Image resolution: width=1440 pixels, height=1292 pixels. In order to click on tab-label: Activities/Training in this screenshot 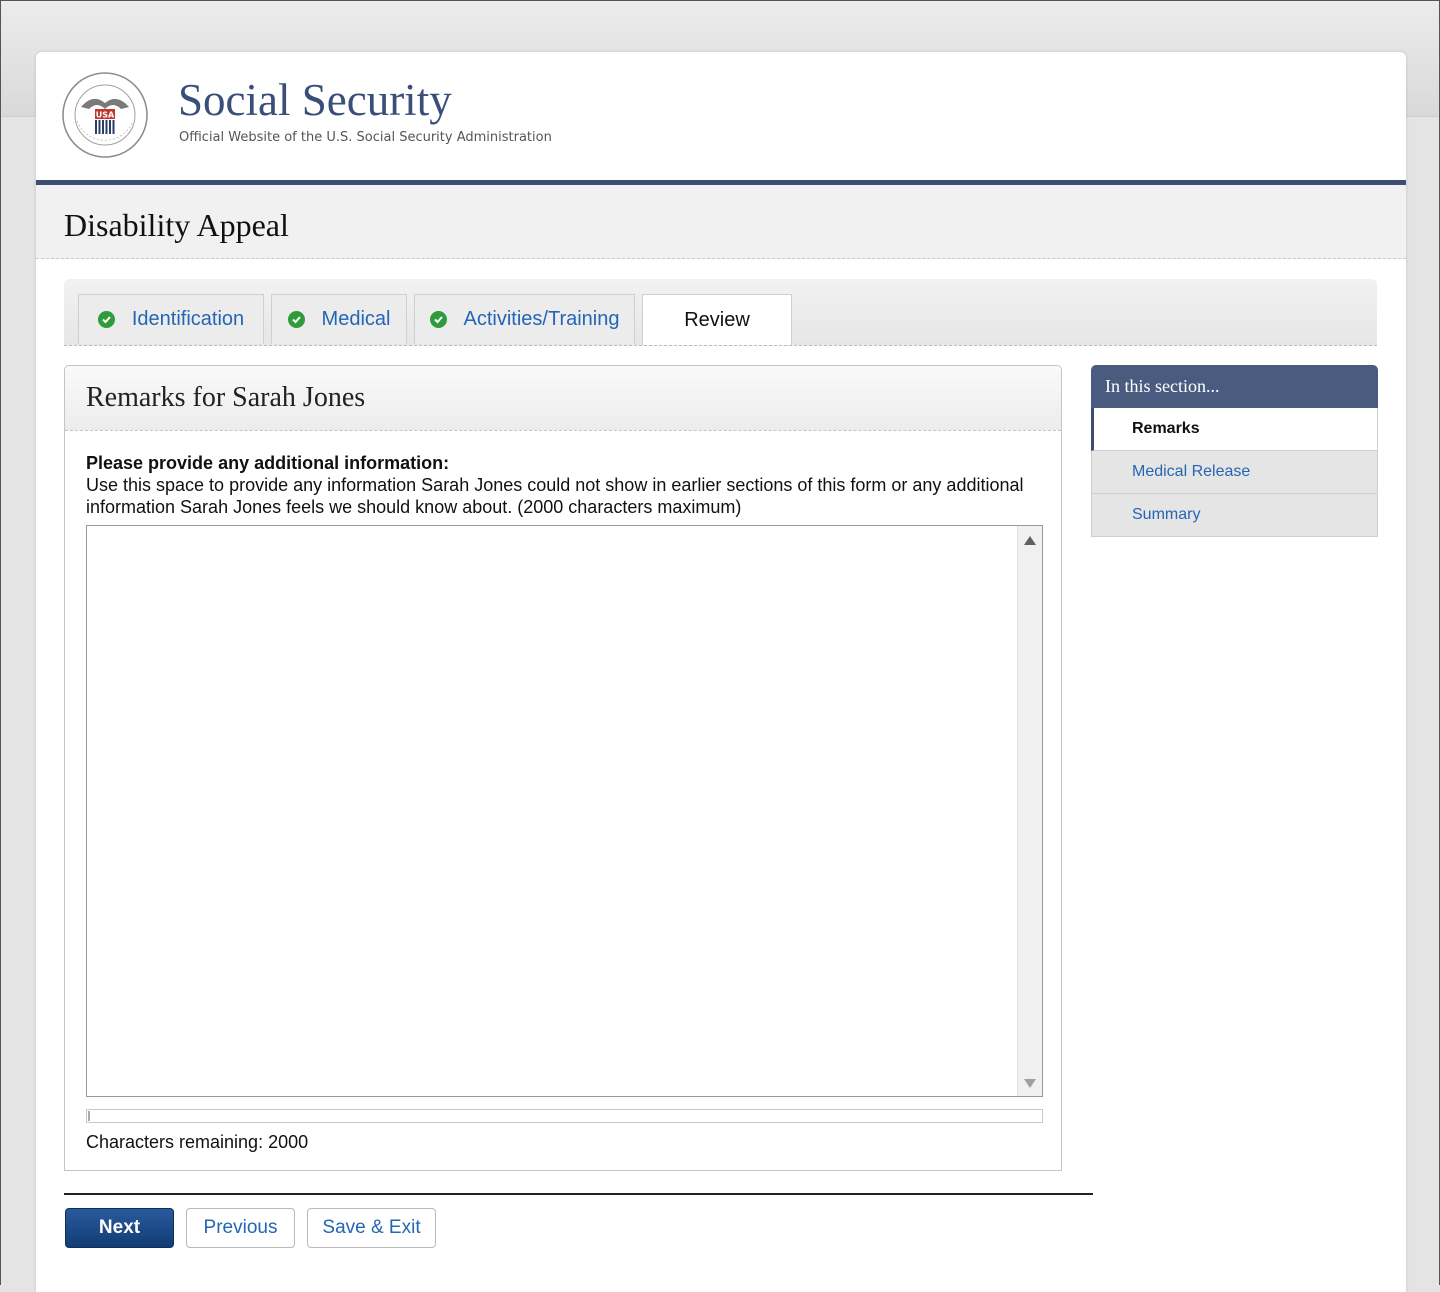, I will do `click(541, 319)`.